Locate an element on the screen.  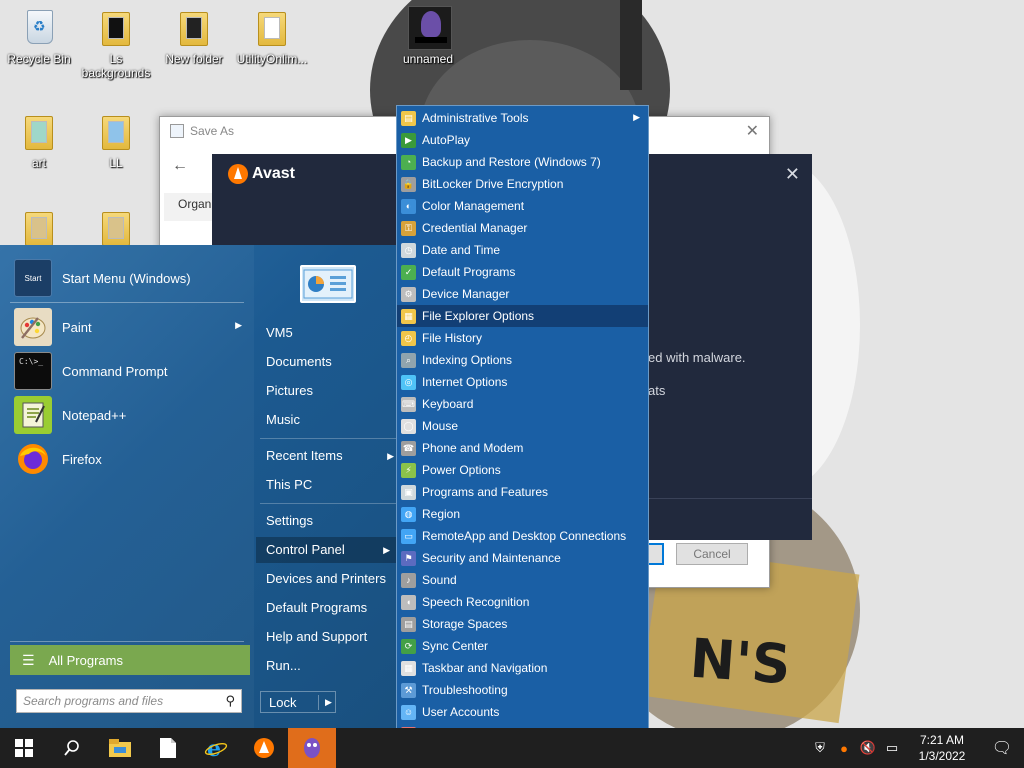
cp-item-mouse: ◯ Mouse is located at coordinates (522, 426).